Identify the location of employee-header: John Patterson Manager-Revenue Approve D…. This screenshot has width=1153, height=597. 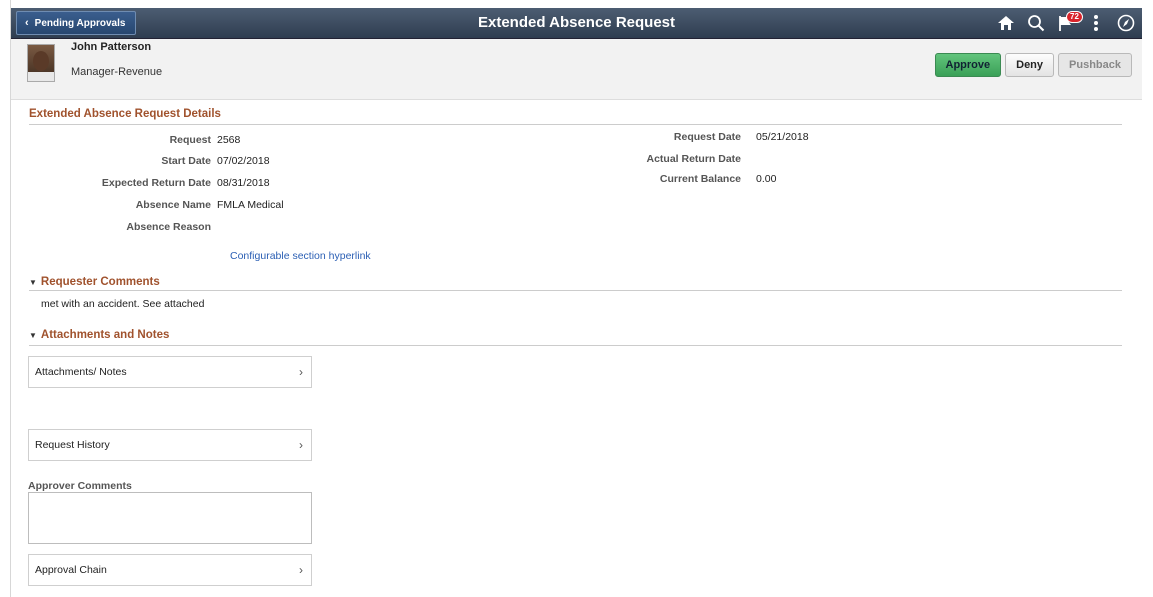
(576, 69).